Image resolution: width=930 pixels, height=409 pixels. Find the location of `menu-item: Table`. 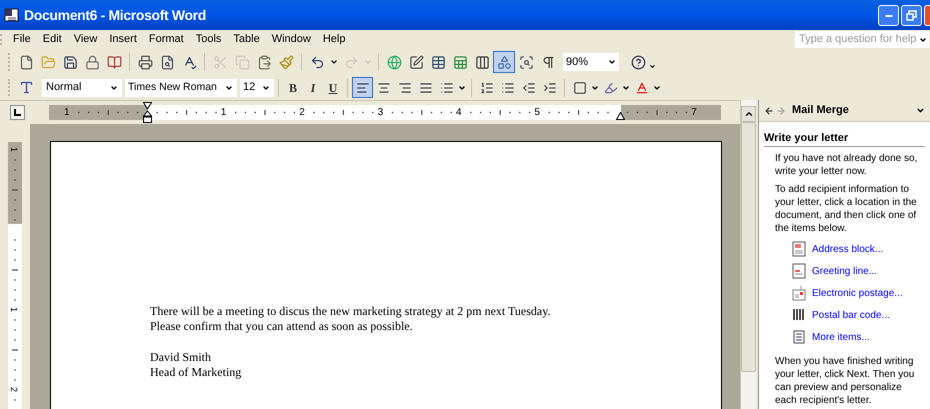

menu-item: Table is located at coordinates (246, 39).